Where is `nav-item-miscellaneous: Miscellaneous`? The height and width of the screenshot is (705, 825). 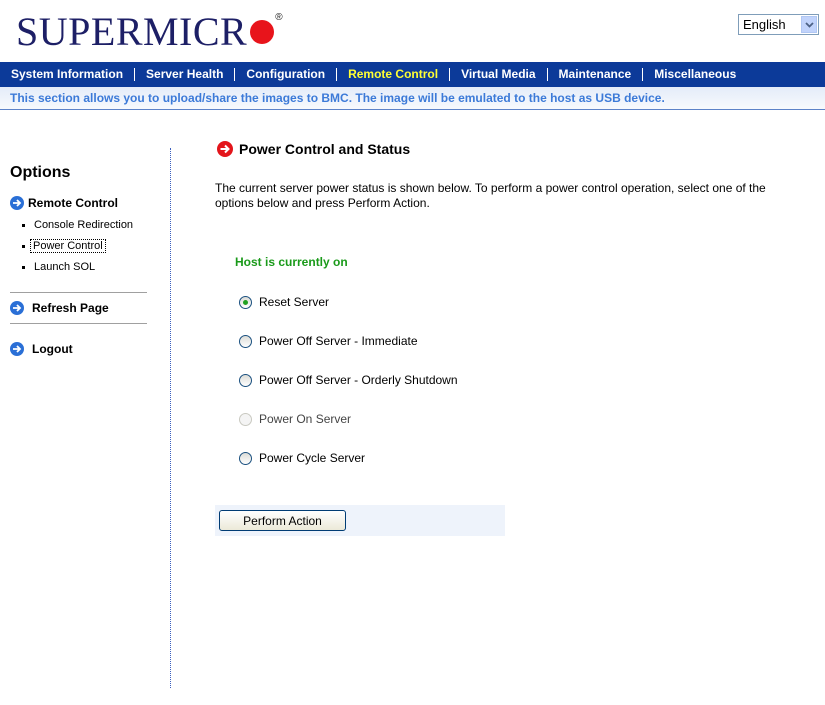 nav-item-miscellaneous: Miscellaneous is located at coordinates (695, 74).